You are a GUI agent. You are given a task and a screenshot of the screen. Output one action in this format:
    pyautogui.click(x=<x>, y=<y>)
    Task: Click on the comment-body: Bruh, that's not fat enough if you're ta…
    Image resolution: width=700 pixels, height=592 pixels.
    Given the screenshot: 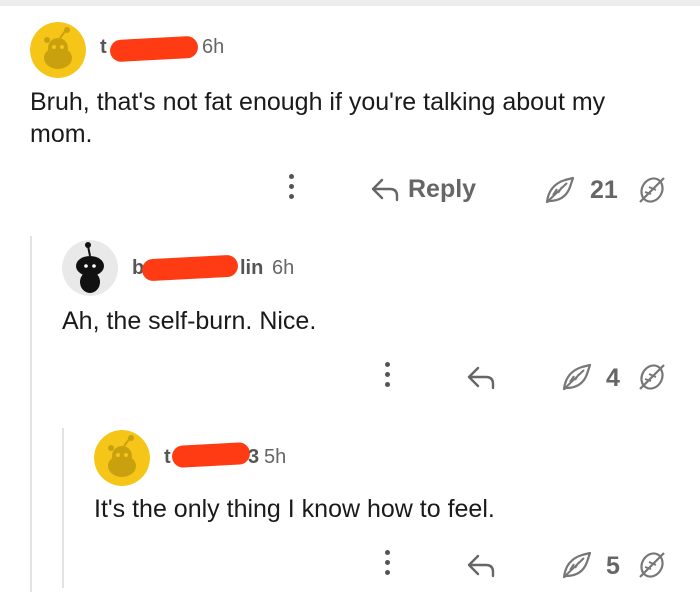 What is the action you would take?
    pyautogui.click(x=360, y=118)
    